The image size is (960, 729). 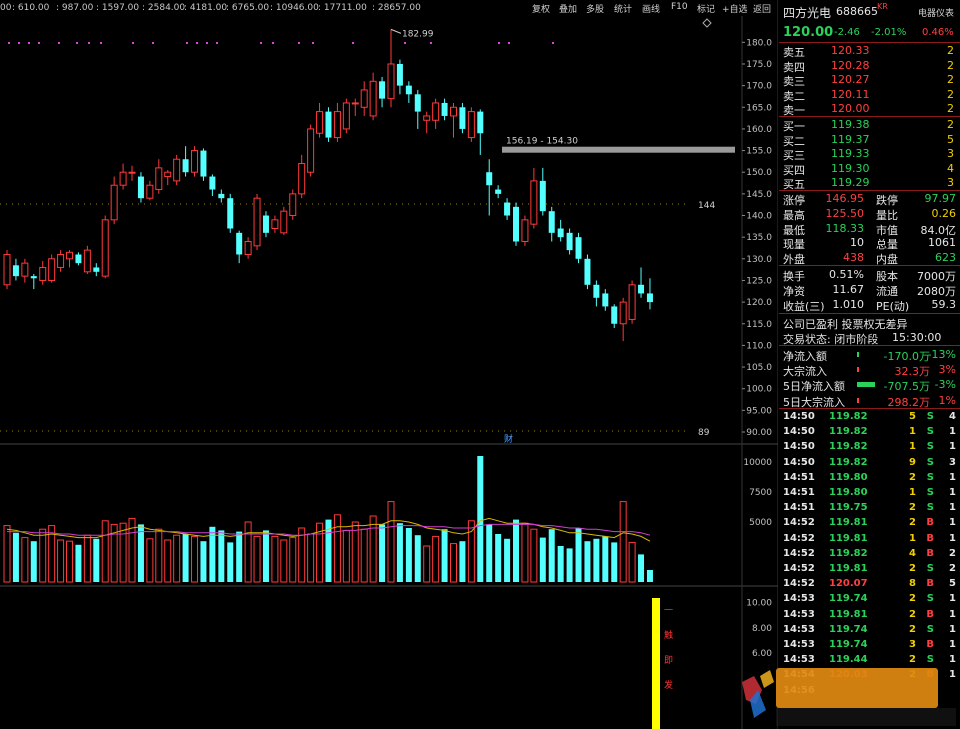 I want to click on trade-row: 14:50 119.82 1 S 1, so click(x=869, y=432).